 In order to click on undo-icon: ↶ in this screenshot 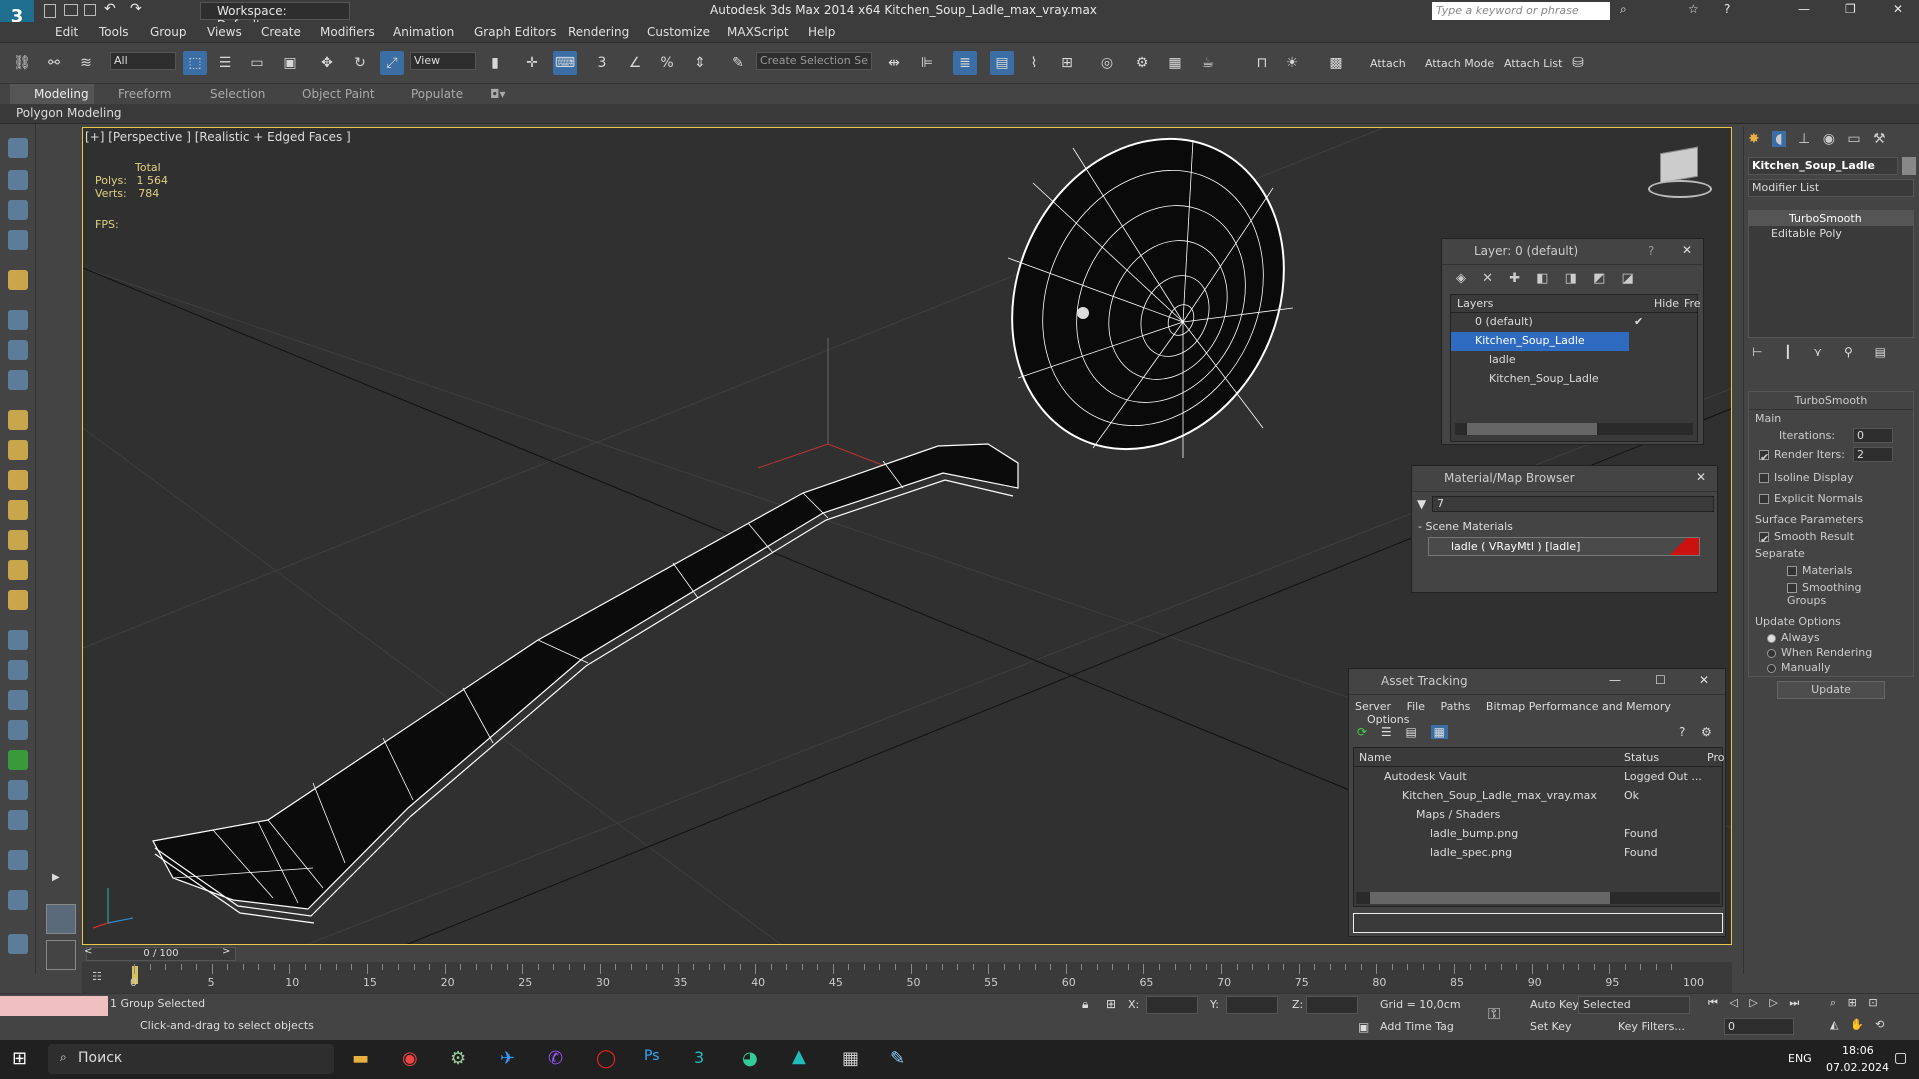, I will do `click(110, 9)`.